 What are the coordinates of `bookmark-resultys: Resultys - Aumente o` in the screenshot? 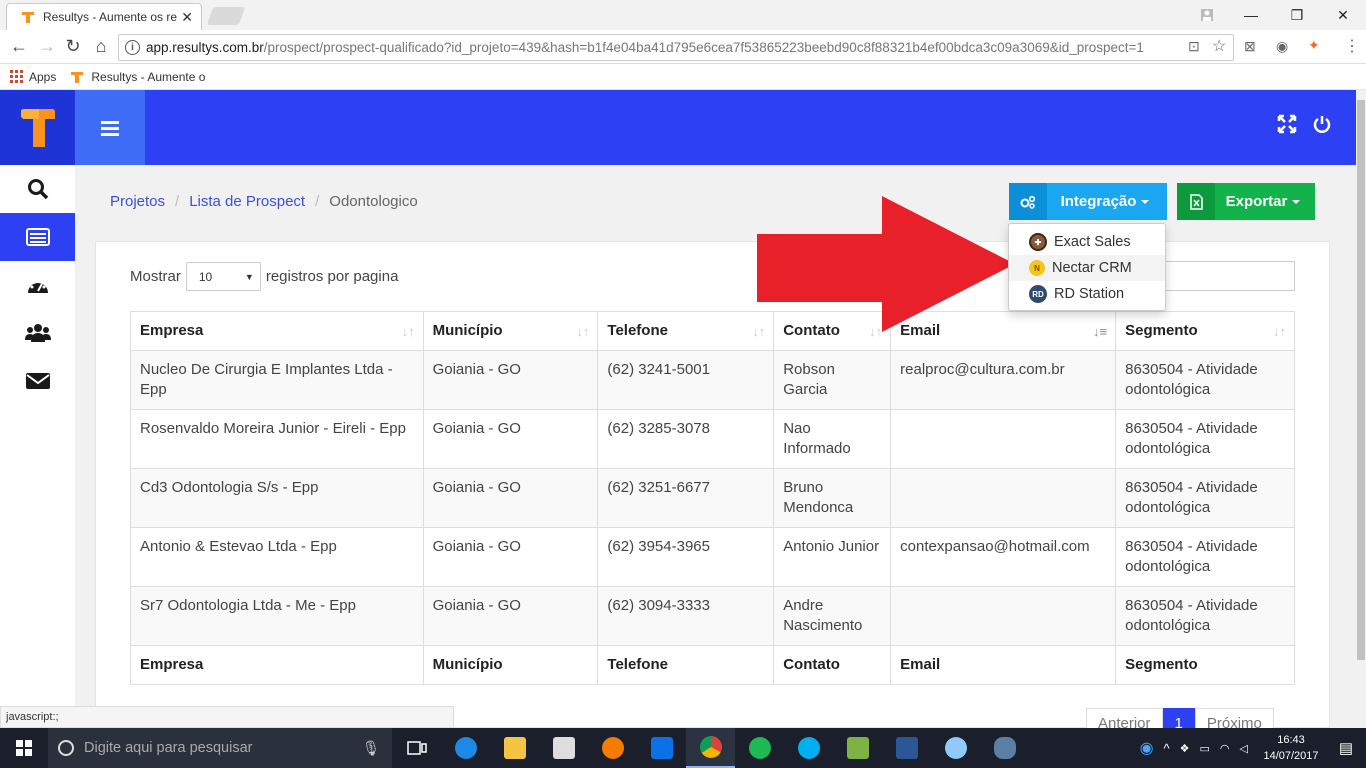 It's located at (137, 77).